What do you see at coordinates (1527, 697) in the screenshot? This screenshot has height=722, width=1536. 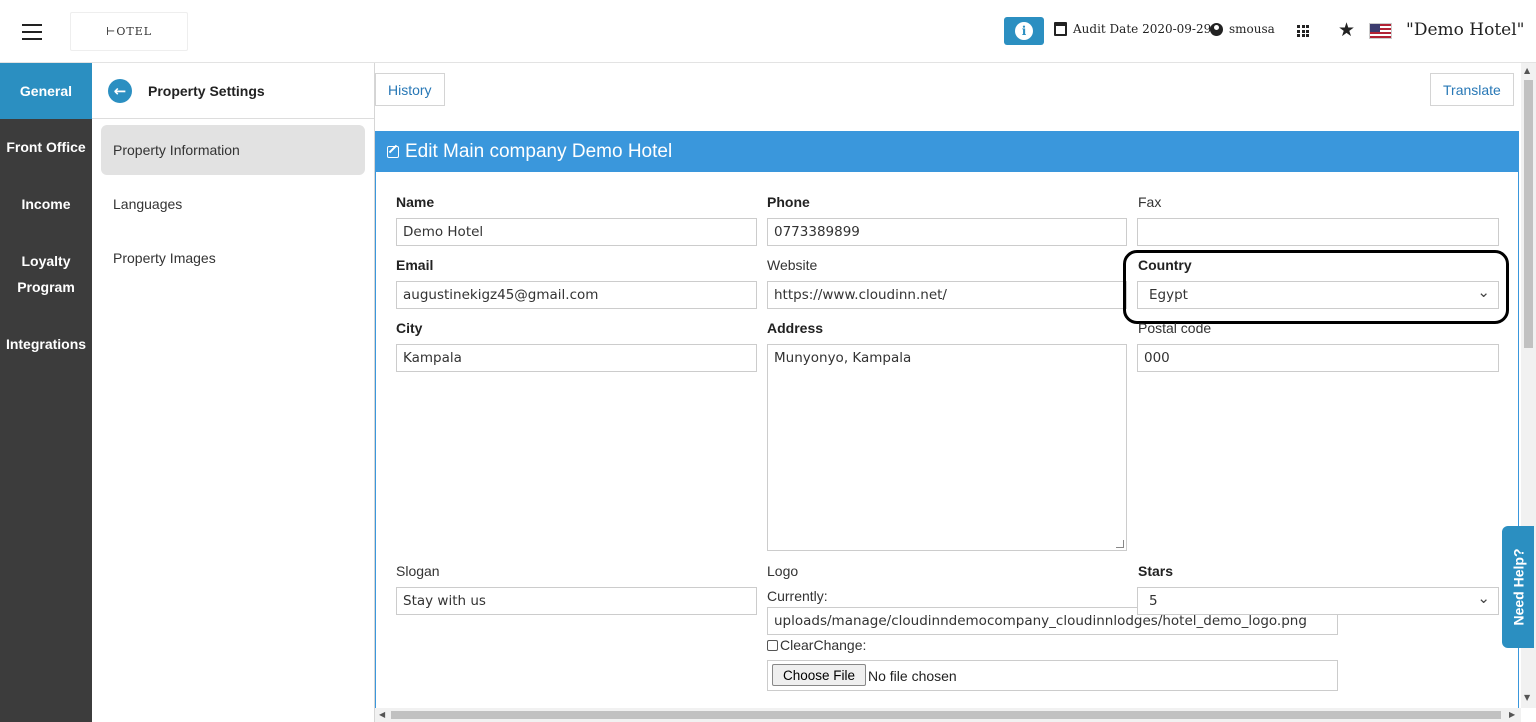 I see `scroll-down-icon: ▼` at bounding box center [1527, 697].